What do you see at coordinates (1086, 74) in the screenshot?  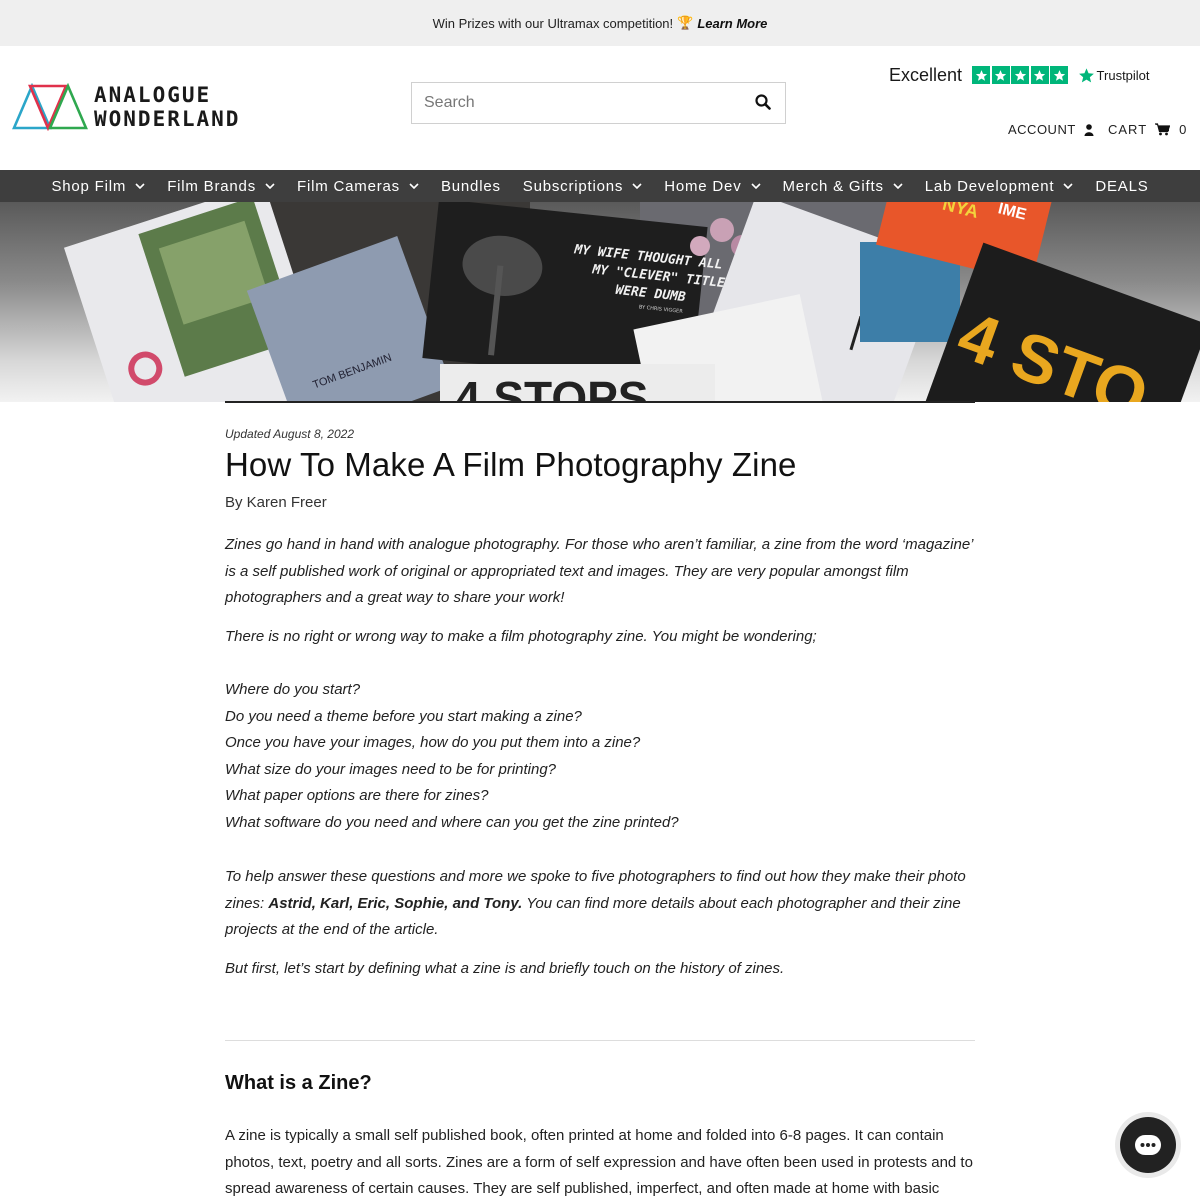 I see `trustpilot-star-icon` at bounding box center [1086, 74].